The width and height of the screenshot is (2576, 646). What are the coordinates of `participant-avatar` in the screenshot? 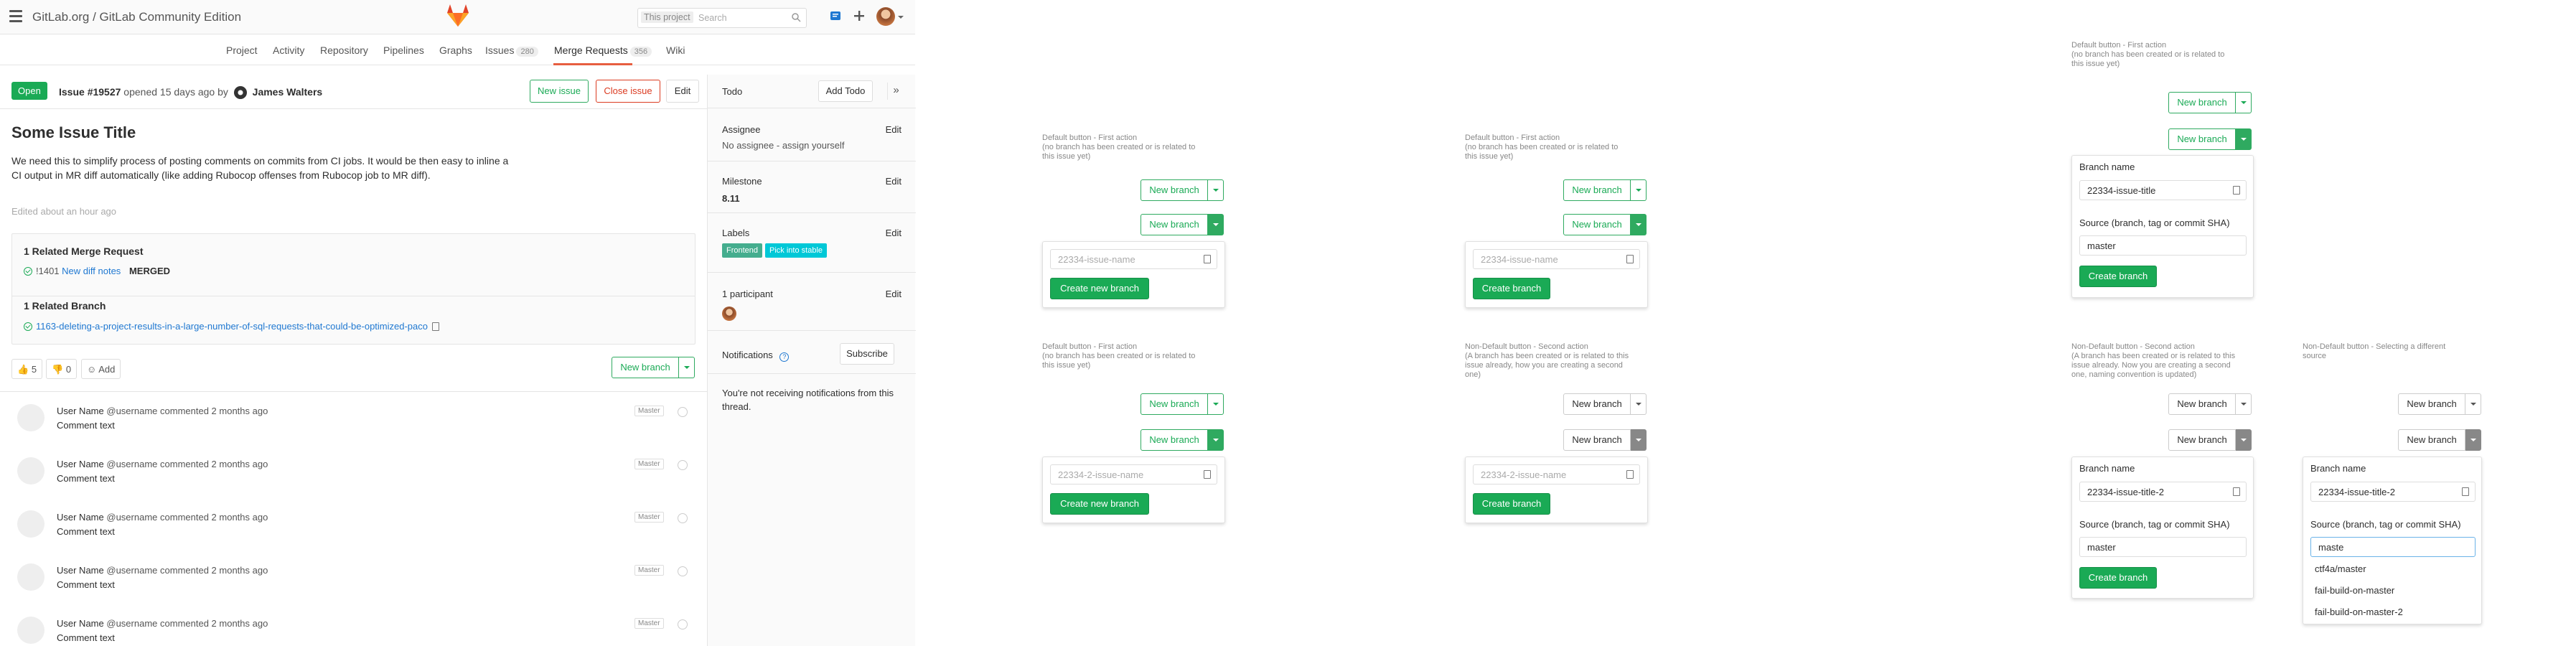 It's located at (729, 313).